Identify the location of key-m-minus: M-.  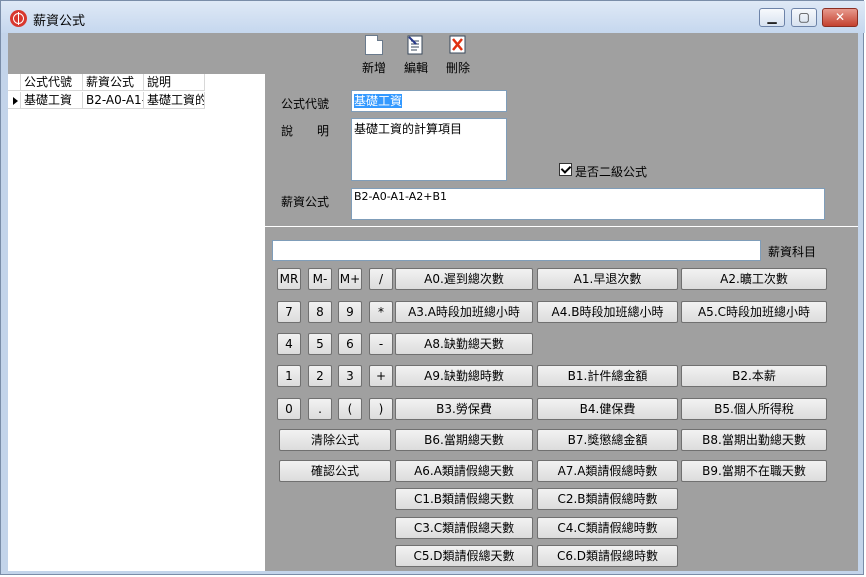
(320, 279).